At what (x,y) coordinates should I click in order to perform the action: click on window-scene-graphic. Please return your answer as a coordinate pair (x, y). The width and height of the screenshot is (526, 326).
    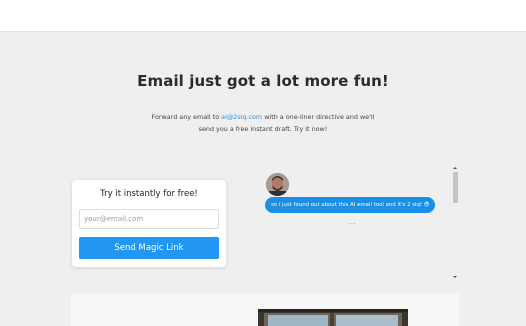
    Looking at the image, I should click on (333, 317).